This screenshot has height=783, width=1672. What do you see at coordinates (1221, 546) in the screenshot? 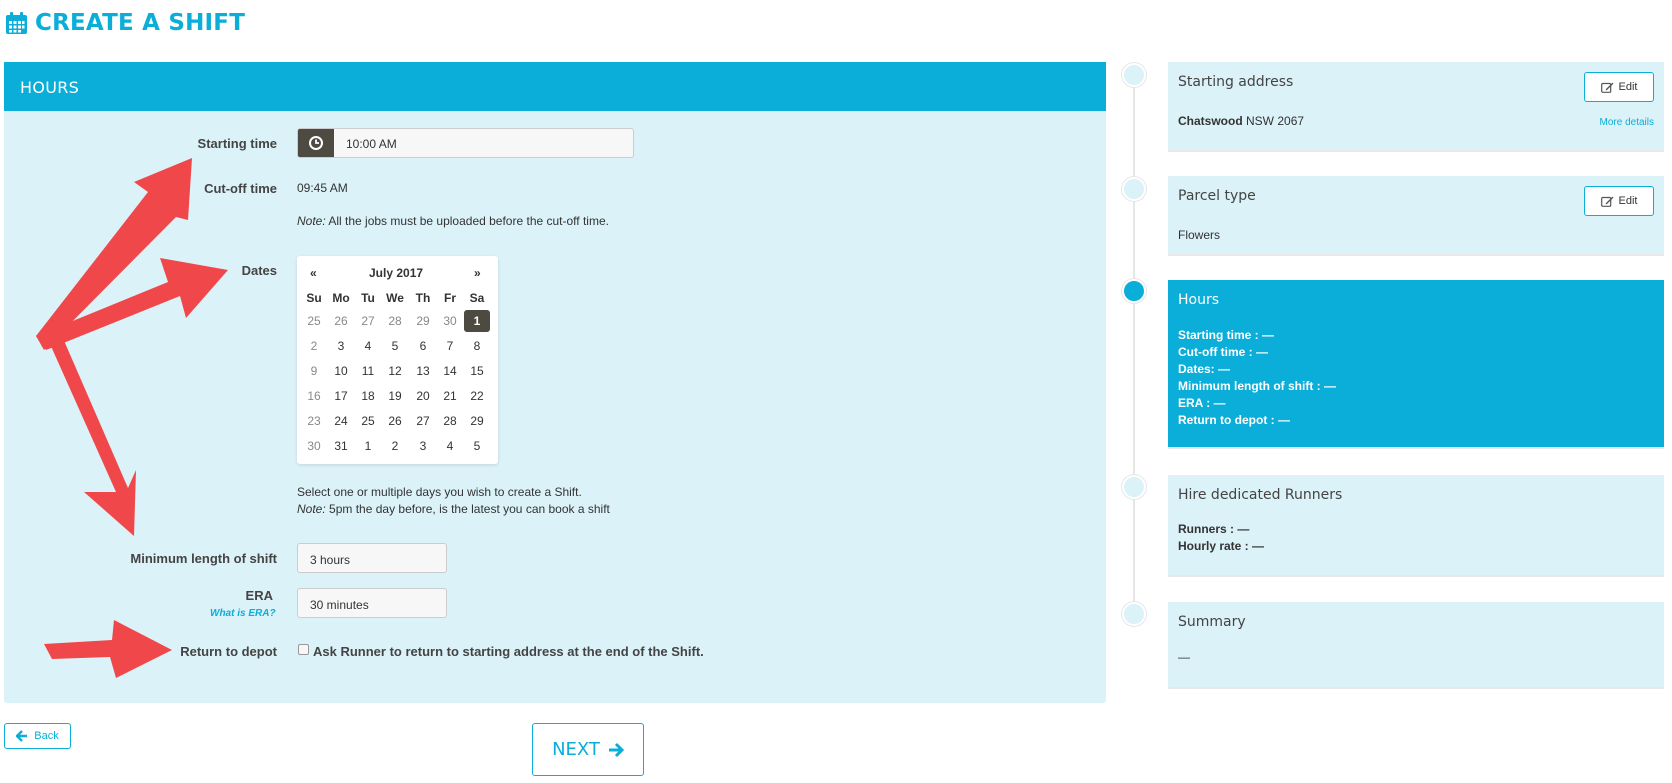
I see `hourly-rate-line: Hourly rate : —` at bounding box center [1221, 546].